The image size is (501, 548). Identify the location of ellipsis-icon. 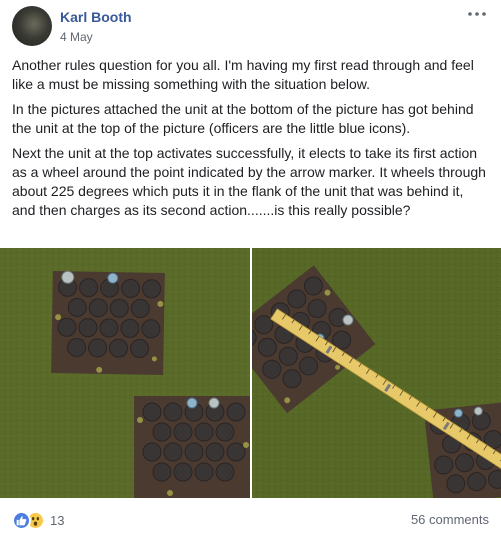
(477, 14).